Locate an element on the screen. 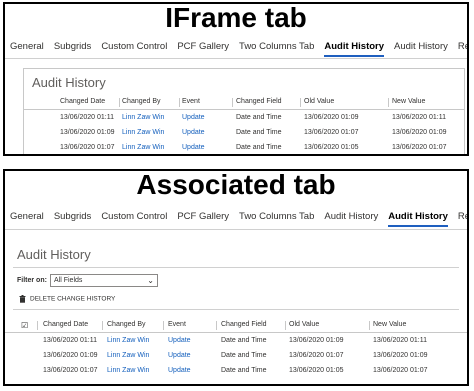 The width and height of the screenshot is (474, 391). panel-title: IFrame tab is located at coordinates (236, 17).